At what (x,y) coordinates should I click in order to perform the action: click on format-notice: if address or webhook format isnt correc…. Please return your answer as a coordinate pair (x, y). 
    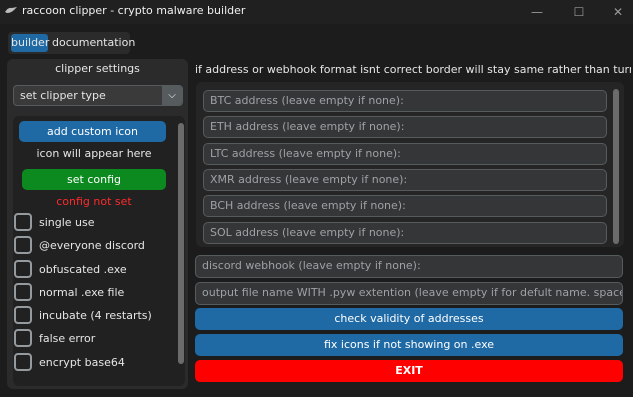
    Looking at the image, I should click on (413, 69).